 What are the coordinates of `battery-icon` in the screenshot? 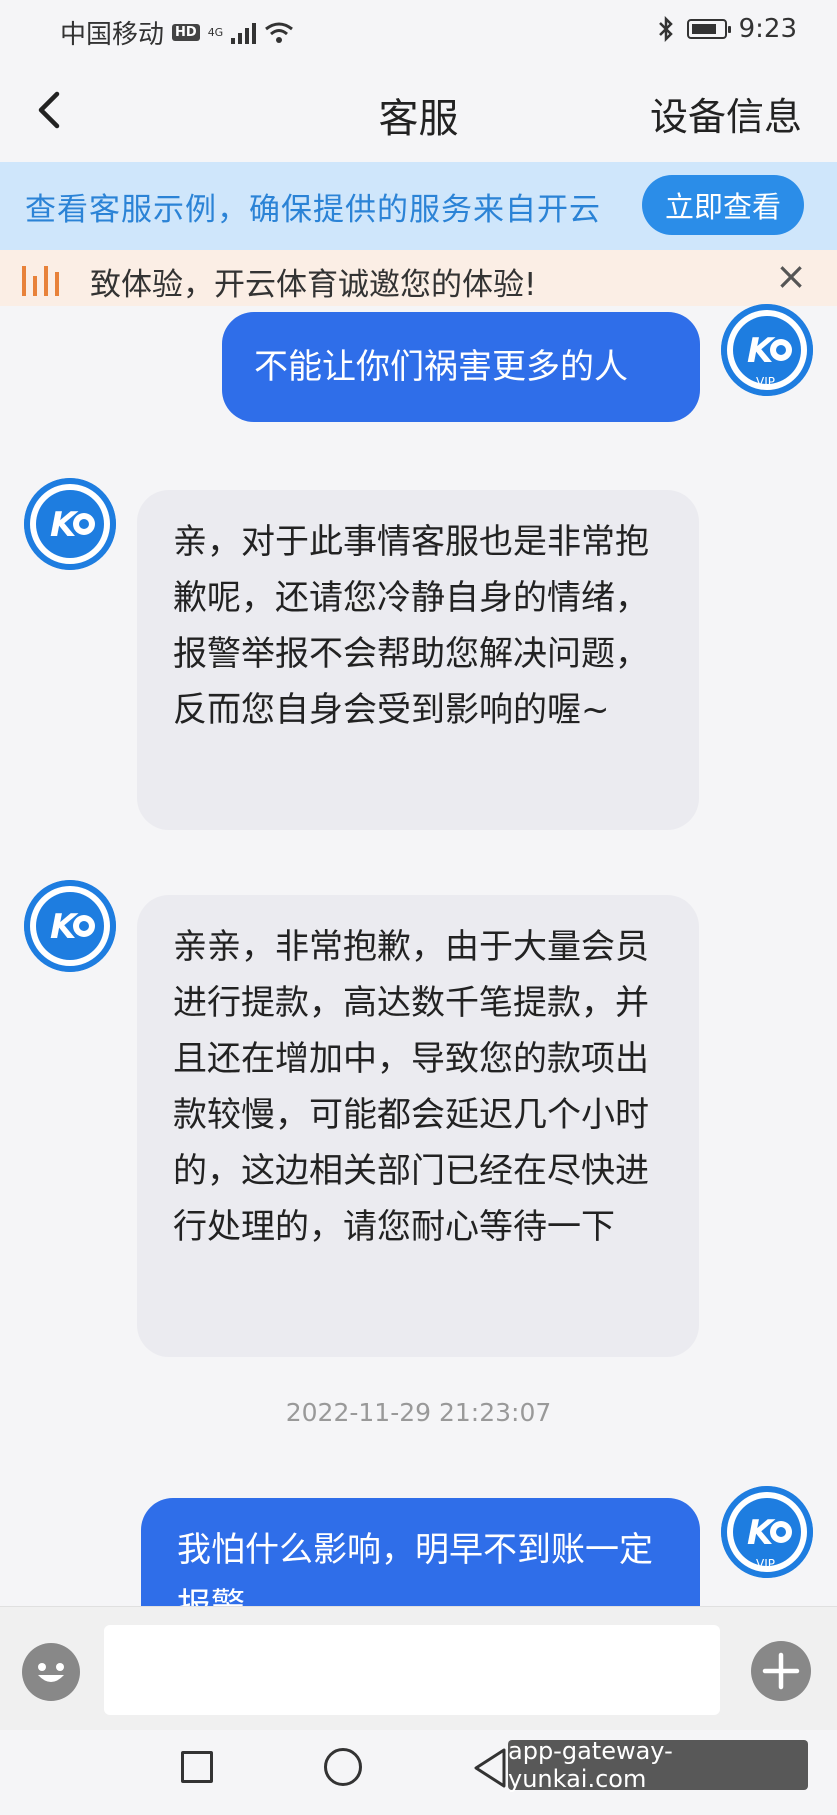 It's located at (708, 29).